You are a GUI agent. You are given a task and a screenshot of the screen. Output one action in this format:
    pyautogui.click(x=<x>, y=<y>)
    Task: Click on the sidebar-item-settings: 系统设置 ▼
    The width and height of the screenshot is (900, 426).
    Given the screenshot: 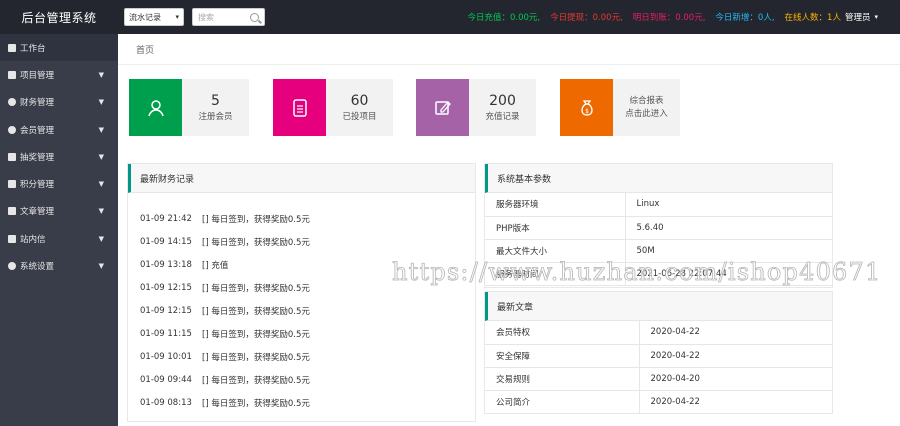 What is the action you would take?
    pyautogui.click(x=59, y=265)
    